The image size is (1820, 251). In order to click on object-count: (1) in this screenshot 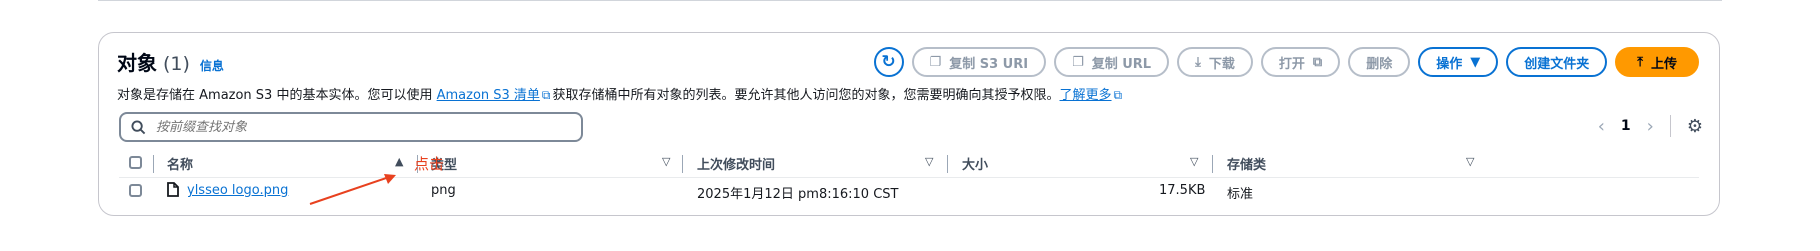, I will do `click(176, 64)`.